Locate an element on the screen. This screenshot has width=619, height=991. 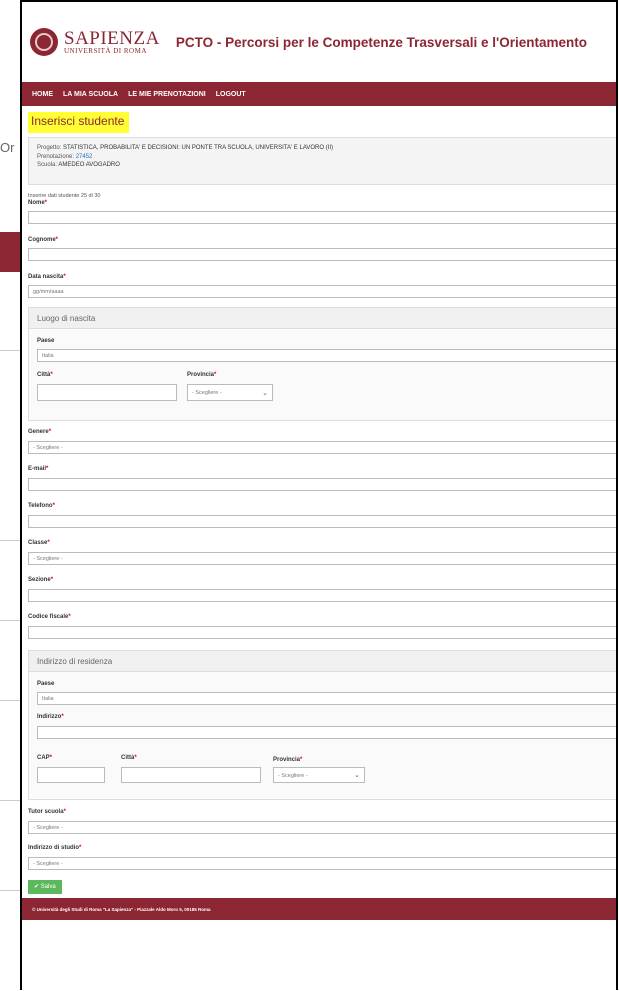
school-label: Scuola: is located at coordinates (47, 165).